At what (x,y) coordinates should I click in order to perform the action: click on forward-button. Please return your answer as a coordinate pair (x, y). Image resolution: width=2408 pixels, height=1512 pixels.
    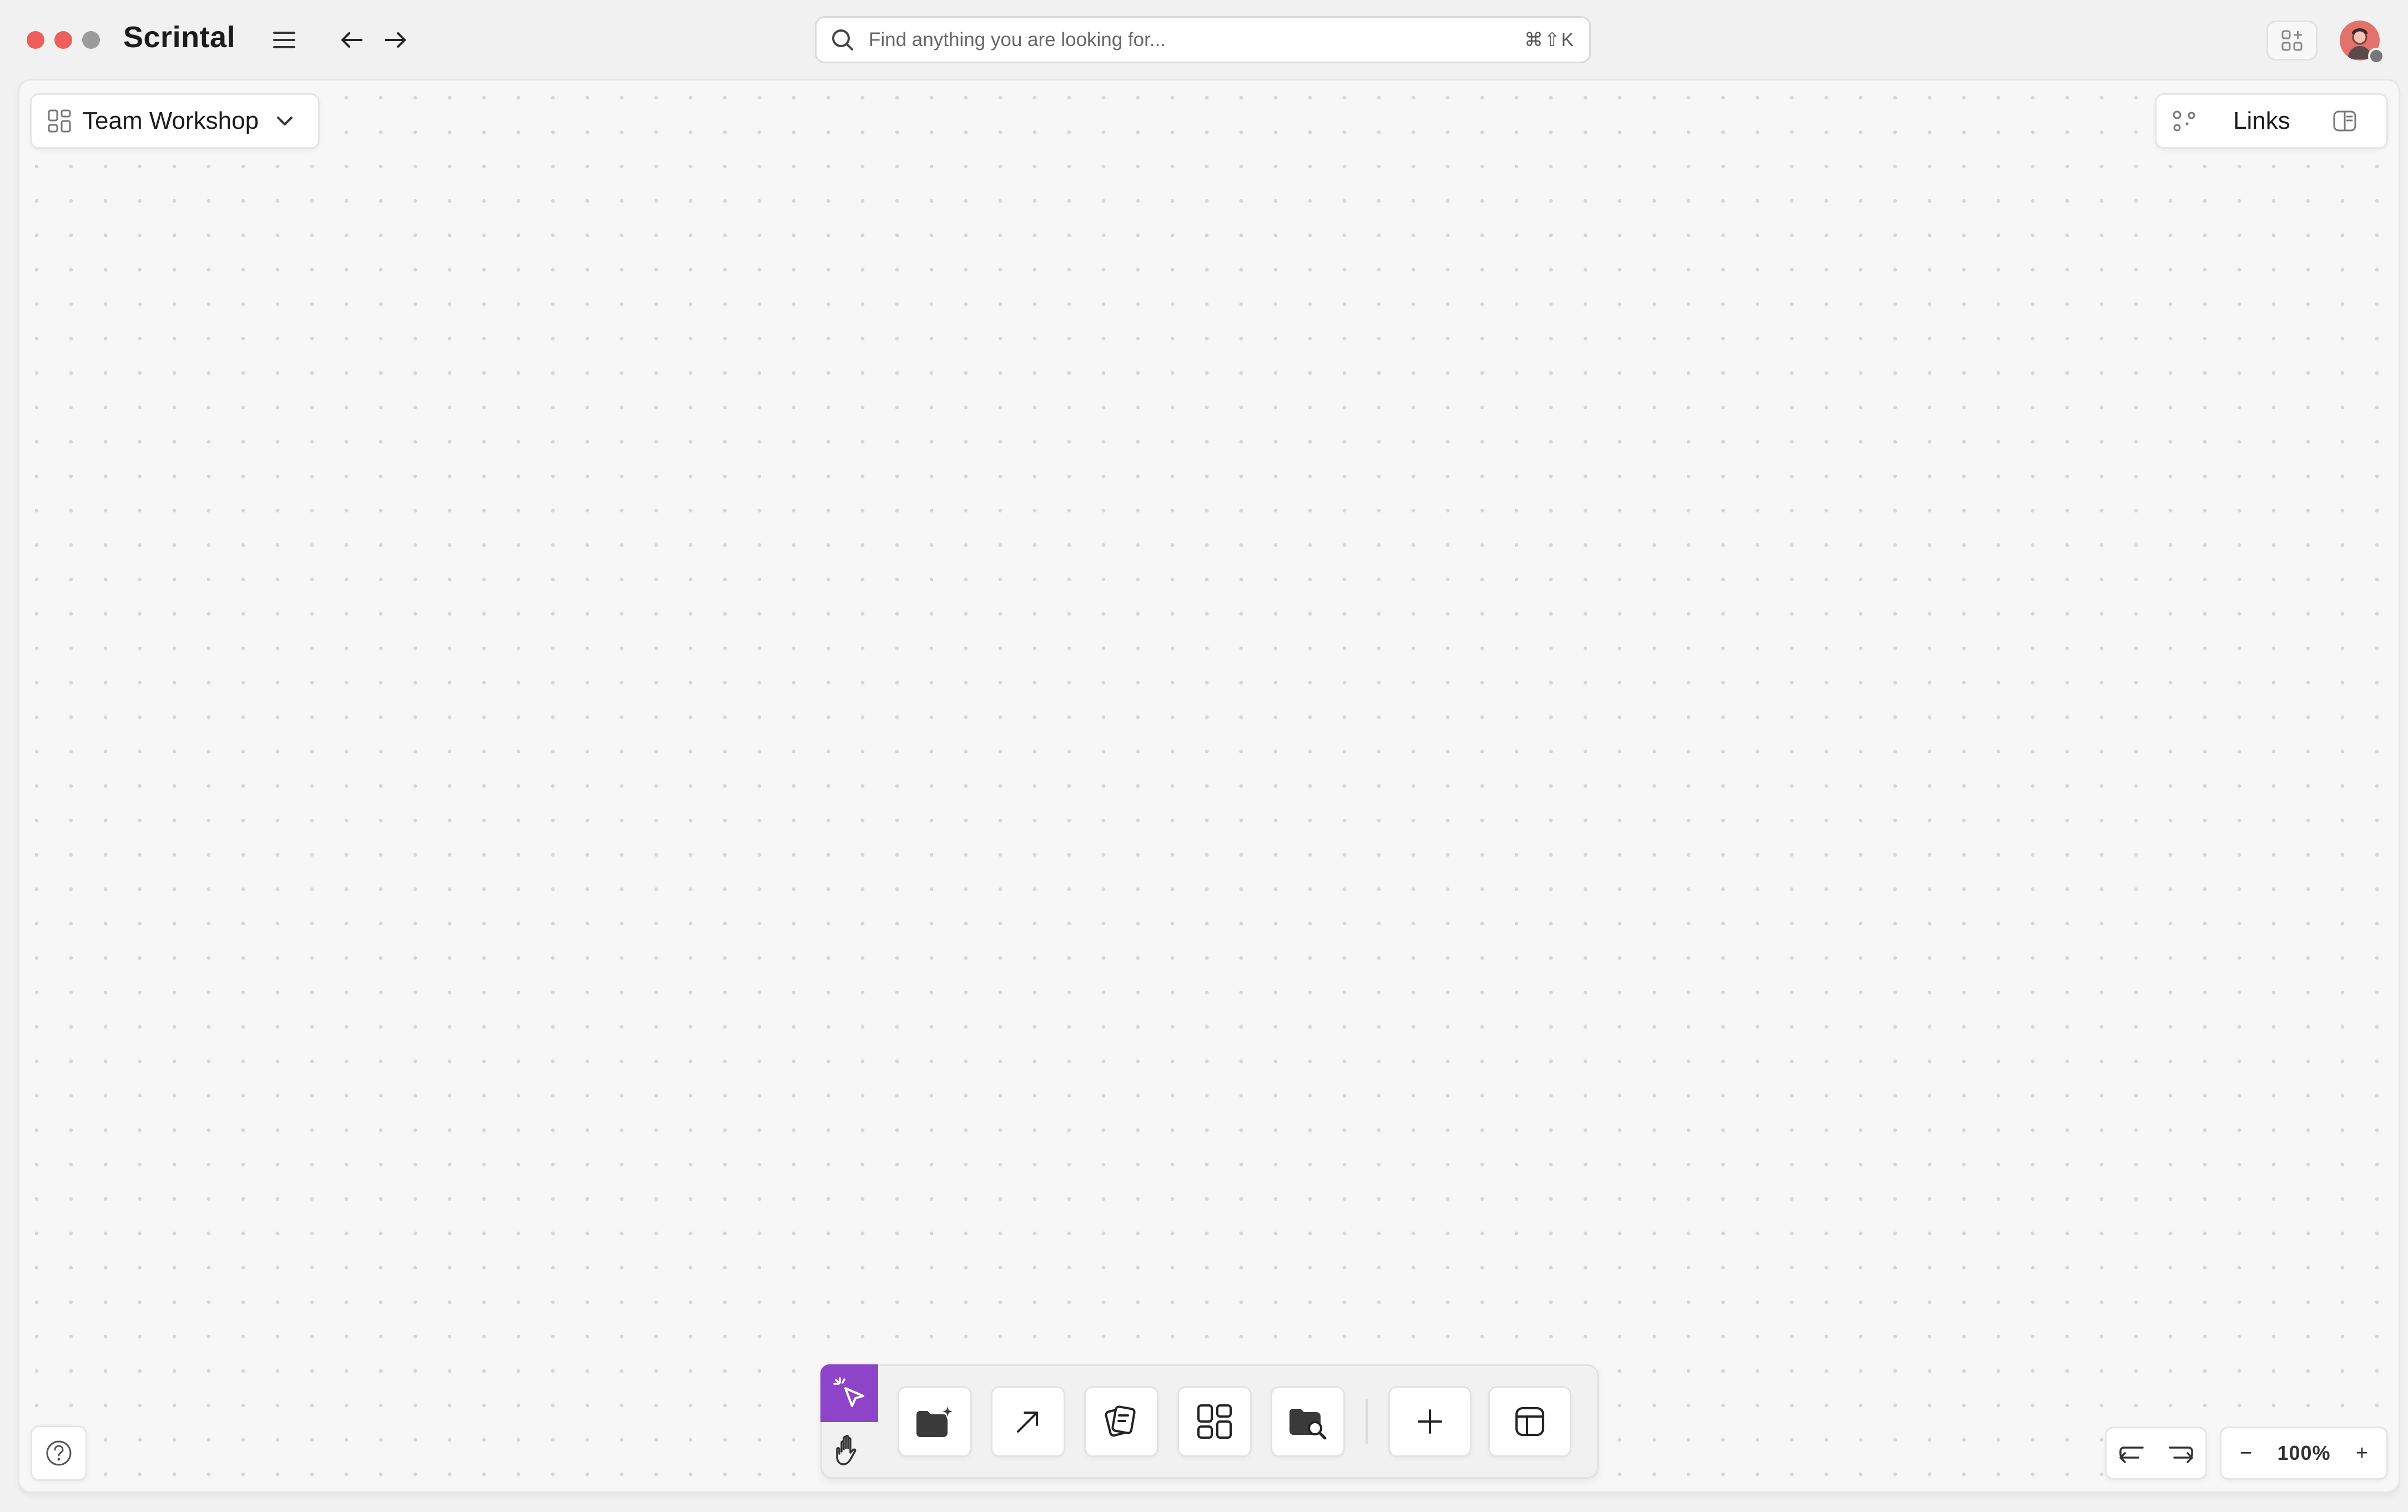
    Looking at the image, I should click on (396, 40).